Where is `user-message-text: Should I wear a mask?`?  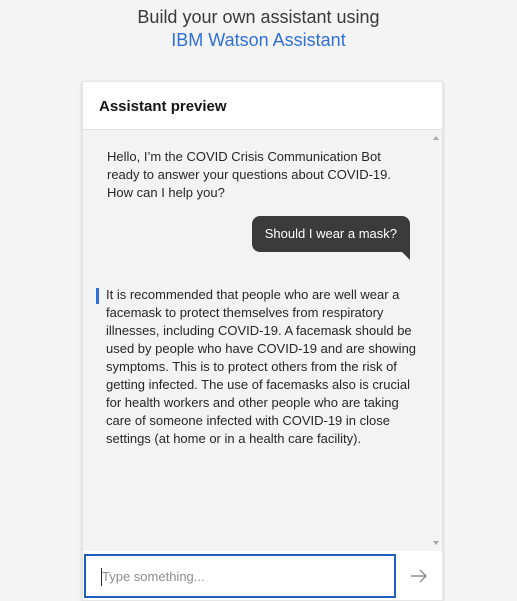
user-message-text: Should I wear a mask? is located at coordinates (330, 233).